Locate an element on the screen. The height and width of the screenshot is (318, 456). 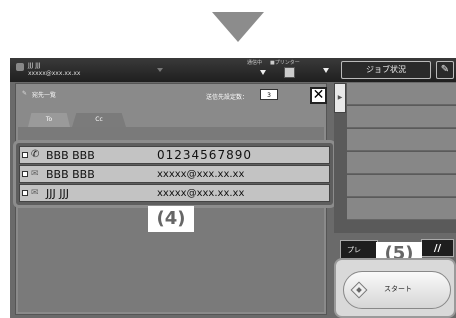
printer-label: ■プリンター is located at coordinates (285, 63).